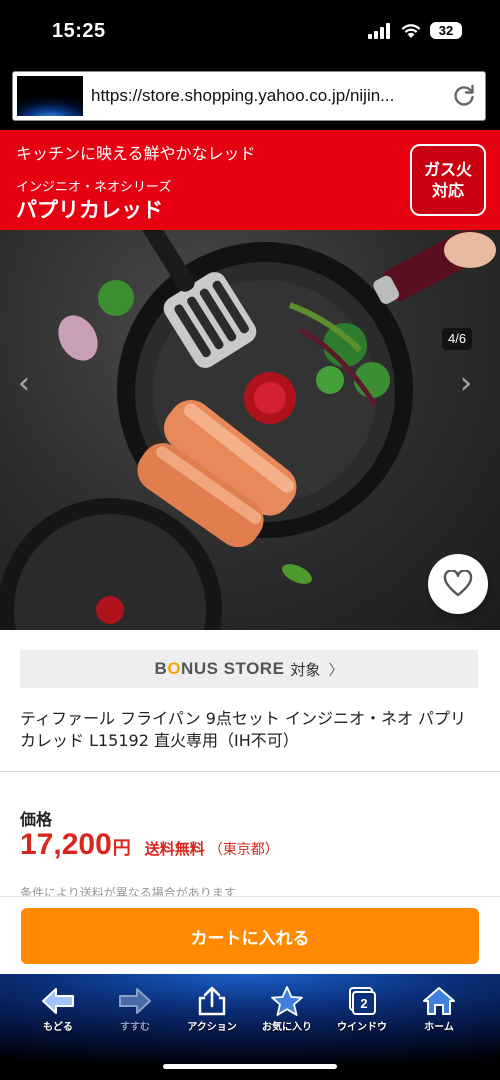 The width and height of the screenshot is (500, 1080). Describe the element at coordinates (135, 1001) in the screenshot. I see `forward-arrow-icon` at that location.